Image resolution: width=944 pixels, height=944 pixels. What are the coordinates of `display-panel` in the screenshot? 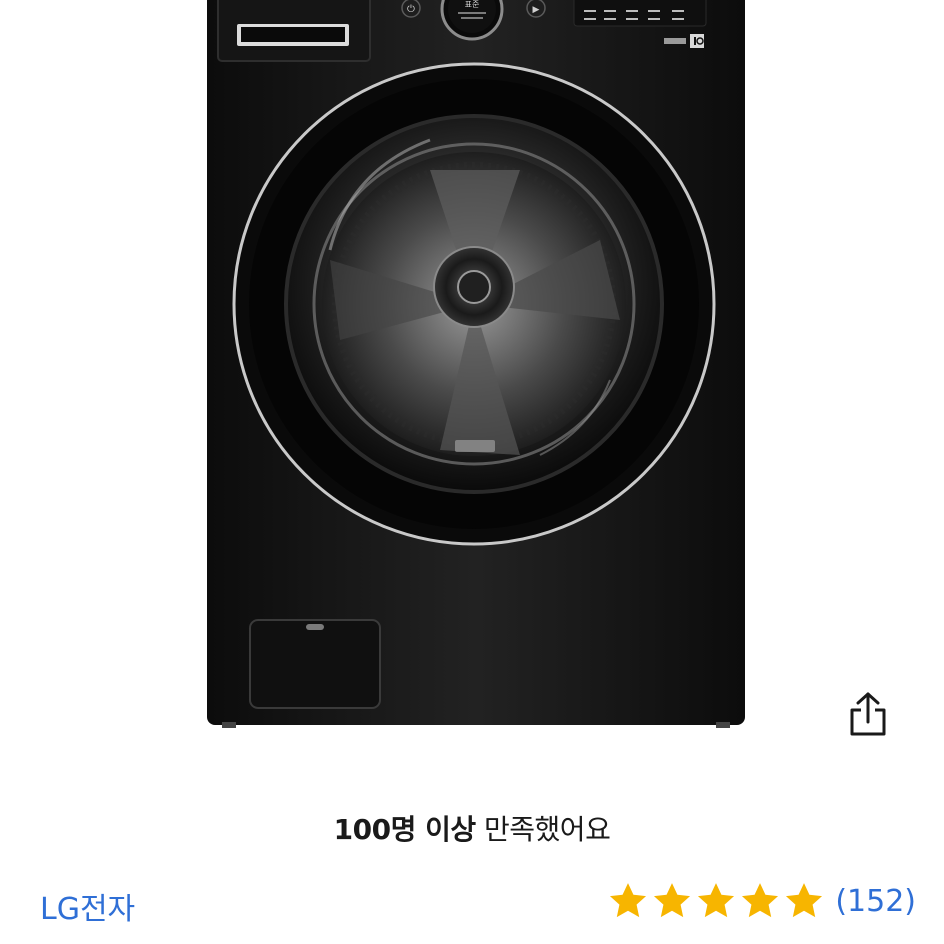 It's located at (640, 13).